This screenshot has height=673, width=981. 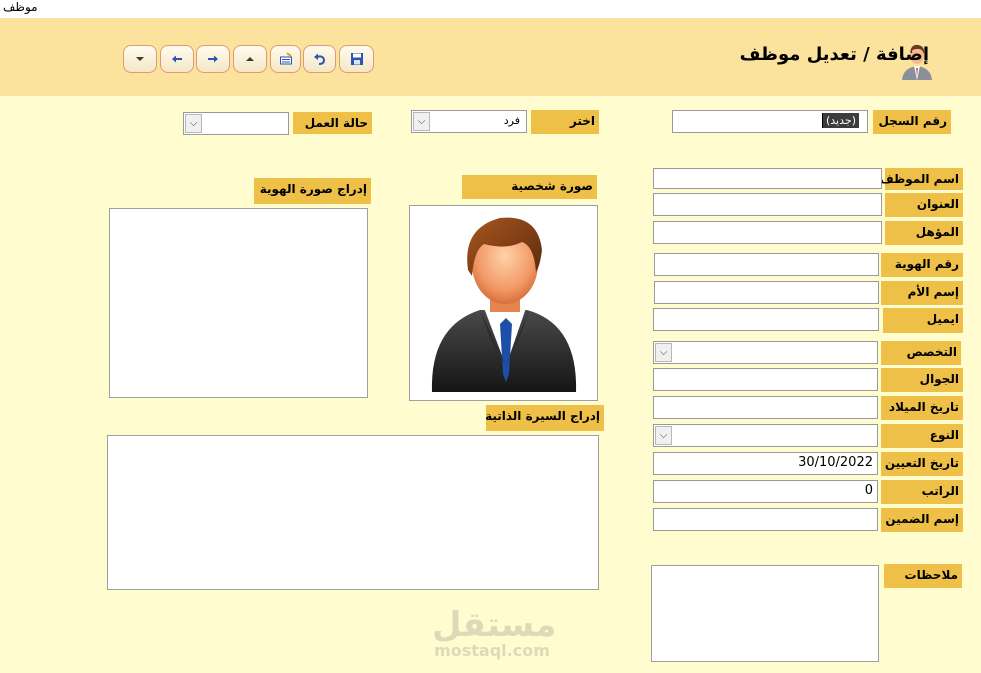 What do you see at coordinates (765, 435) in the screenshot?
I see `gender-dropdown: ⌵` at bounding box center [765, 435].